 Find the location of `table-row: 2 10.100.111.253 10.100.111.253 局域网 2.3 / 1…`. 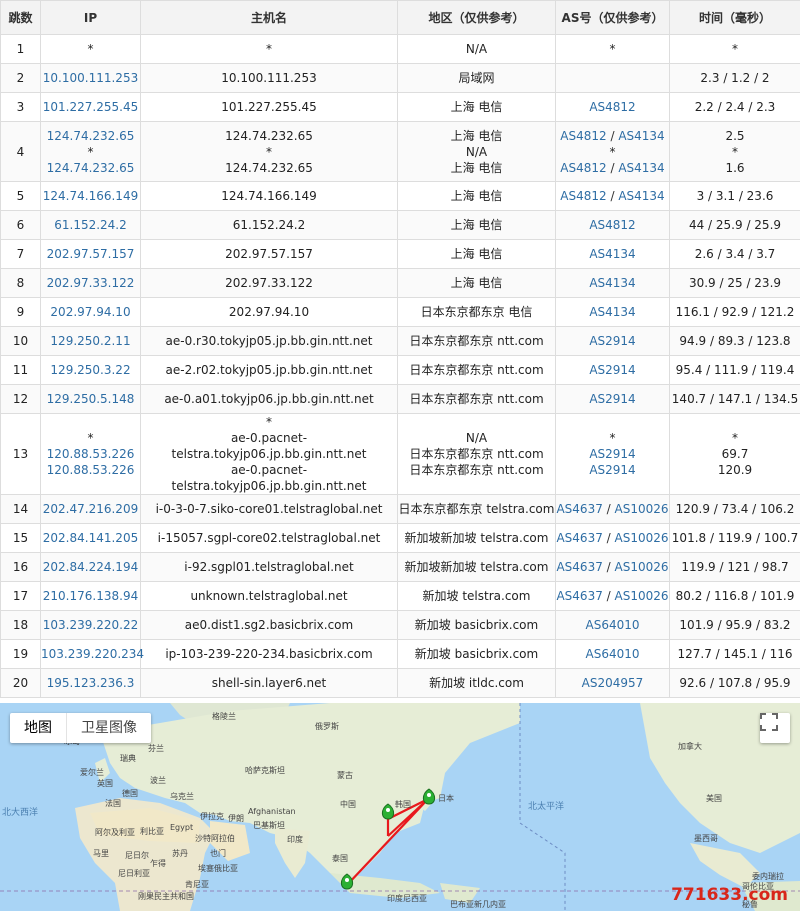

table-row: 2 10.100.111.253 10.100.111.253 局域网 2.3 / 1… is located at coordinates (400, 78).